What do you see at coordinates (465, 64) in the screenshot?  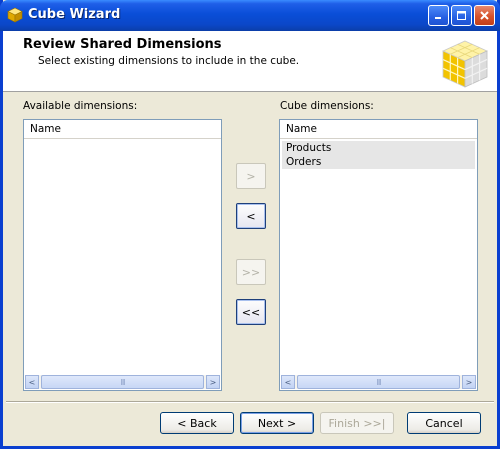 I see `cube-graphic` at bounding box center [465, 64].